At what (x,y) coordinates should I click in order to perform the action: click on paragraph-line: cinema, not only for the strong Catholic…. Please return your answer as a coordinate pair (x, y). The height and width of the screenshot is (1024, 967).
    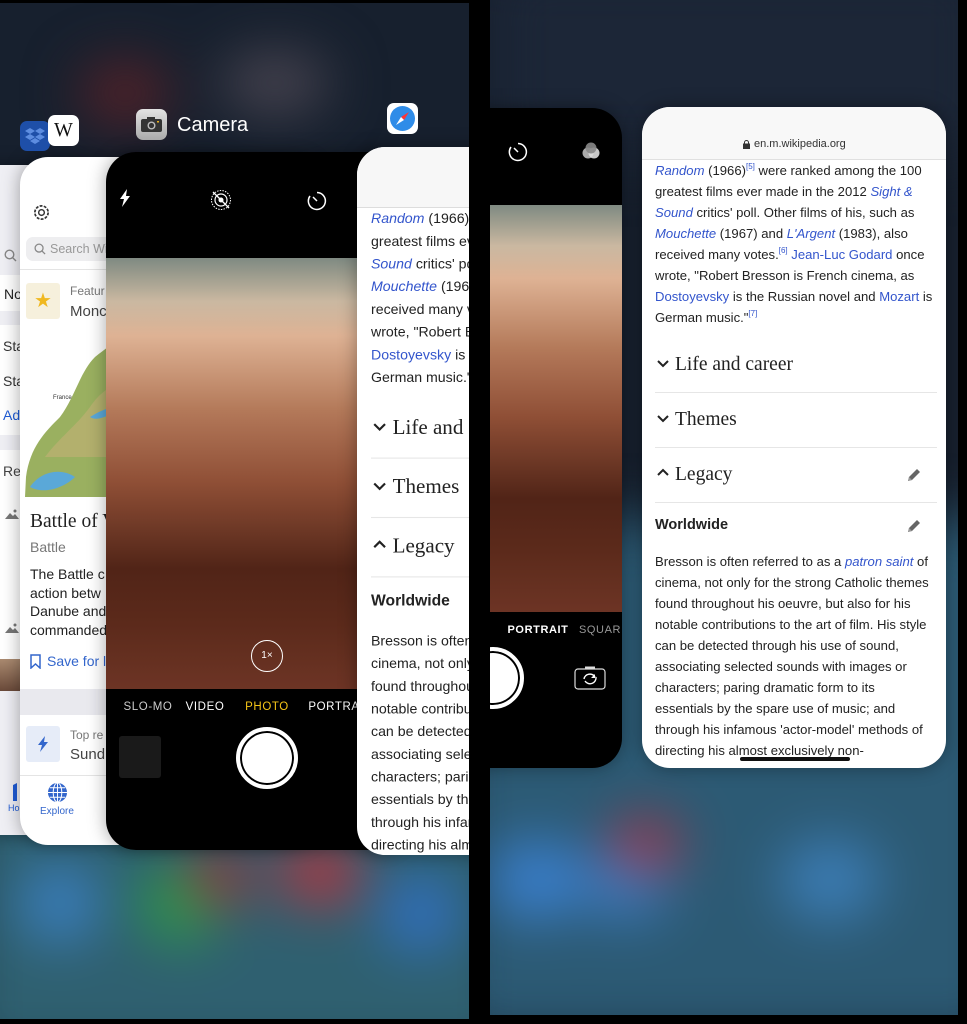
    Looking at the image, I should click on (796, 582).